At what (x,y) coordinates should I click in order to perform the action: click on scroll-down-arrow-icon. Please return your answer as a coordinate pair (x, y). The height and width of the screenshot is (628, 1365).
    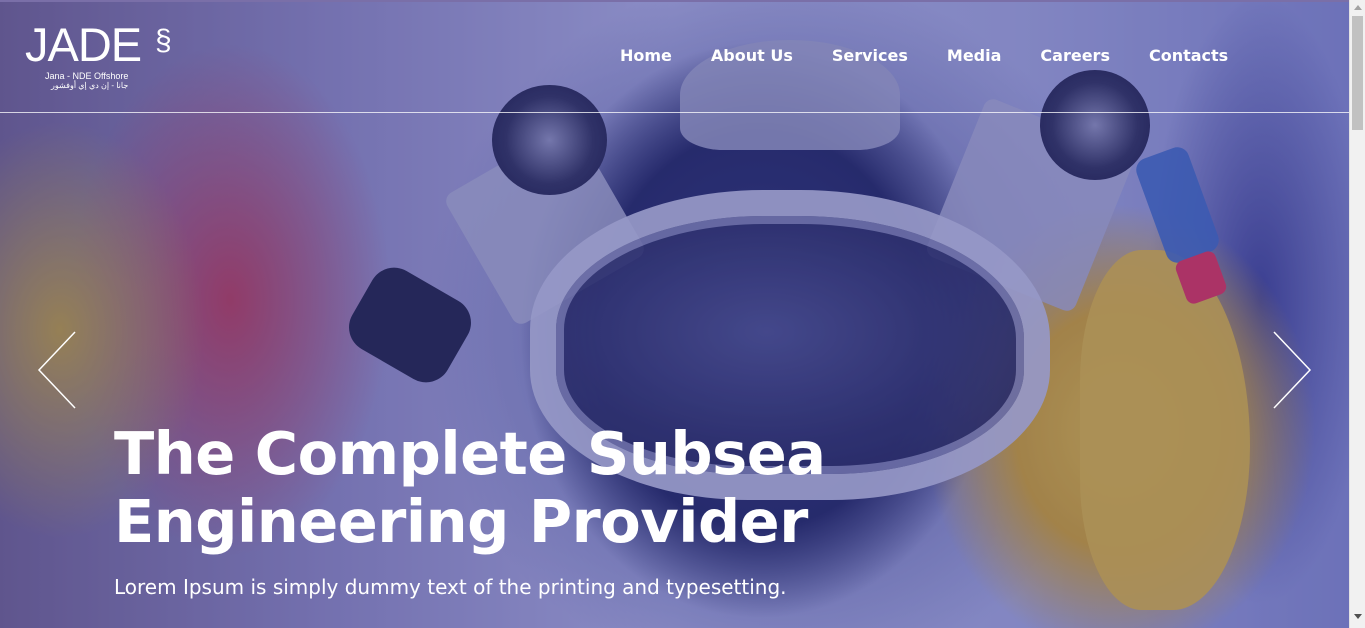
    Looking at the image, I should click on (1358, 616).